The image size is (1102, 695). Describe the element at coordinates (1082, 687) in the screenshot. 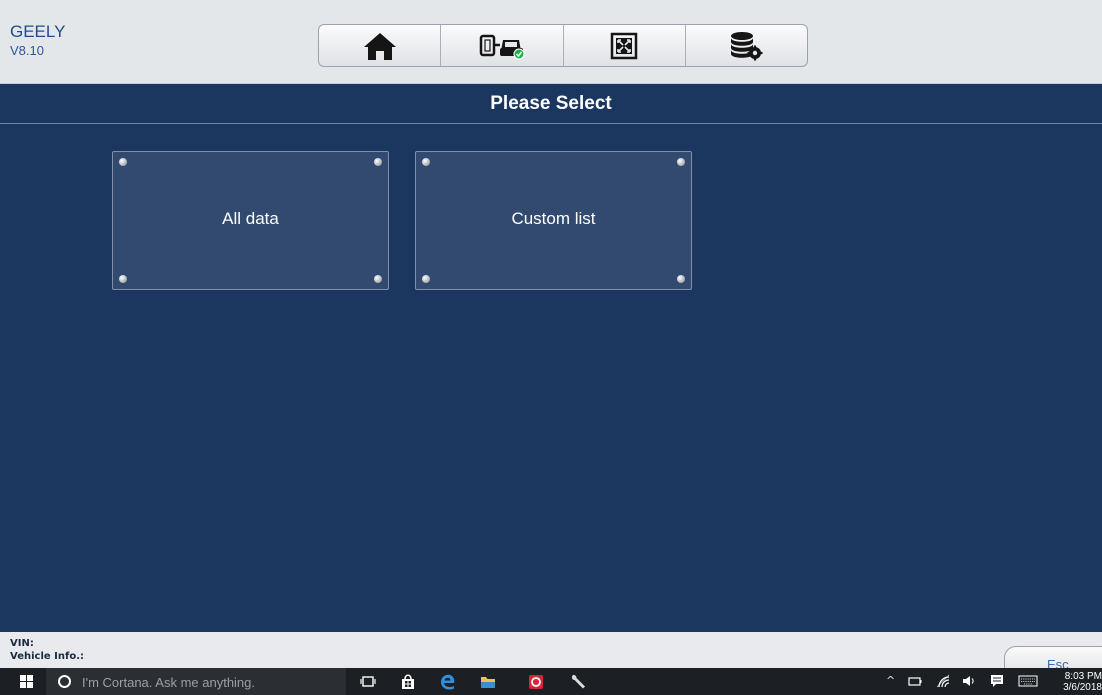

I see `clock-date: 3/6/2018` at that location.